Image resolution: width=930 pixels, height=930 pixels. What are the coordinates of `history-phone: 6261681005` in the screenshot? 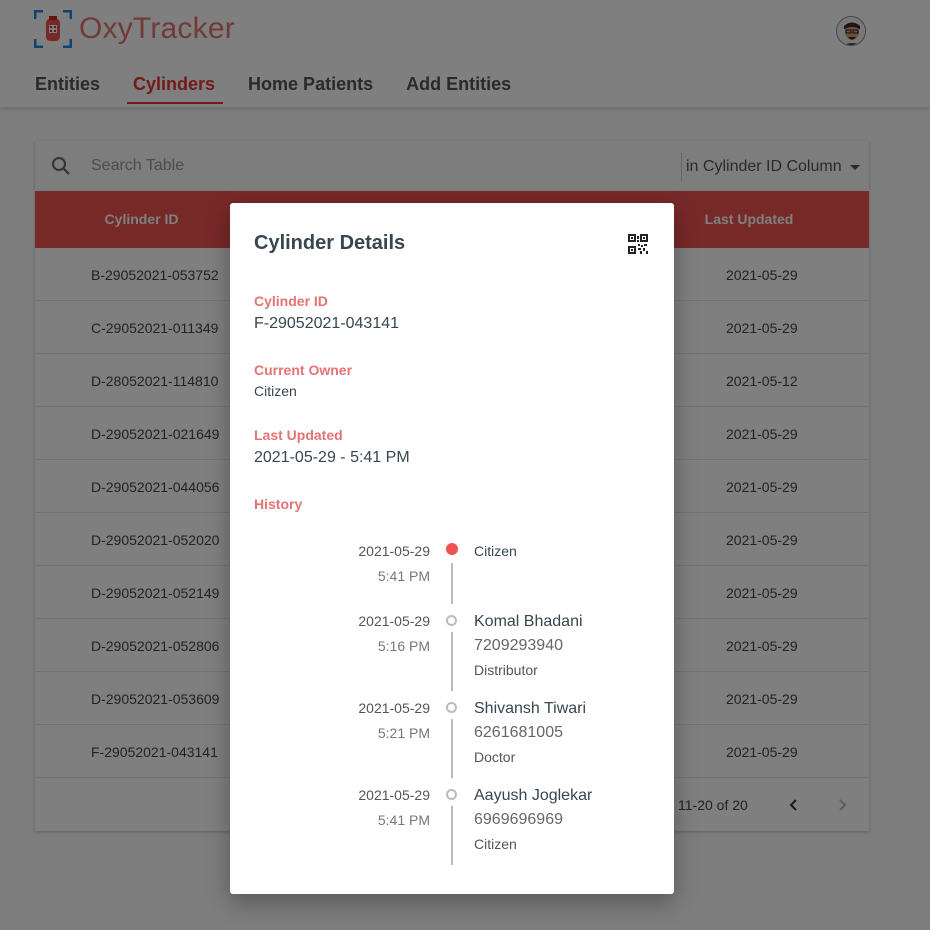 It's located at (518, 732).